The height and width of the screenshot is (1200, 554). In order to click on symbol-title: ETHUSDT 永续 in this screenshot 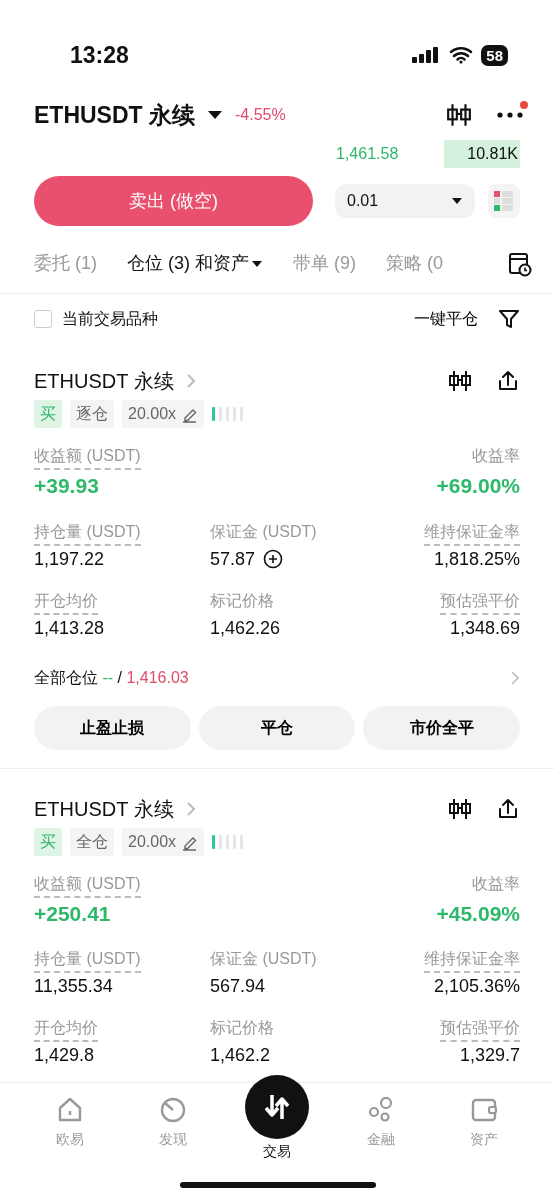, I will do `click(114, 115)`.